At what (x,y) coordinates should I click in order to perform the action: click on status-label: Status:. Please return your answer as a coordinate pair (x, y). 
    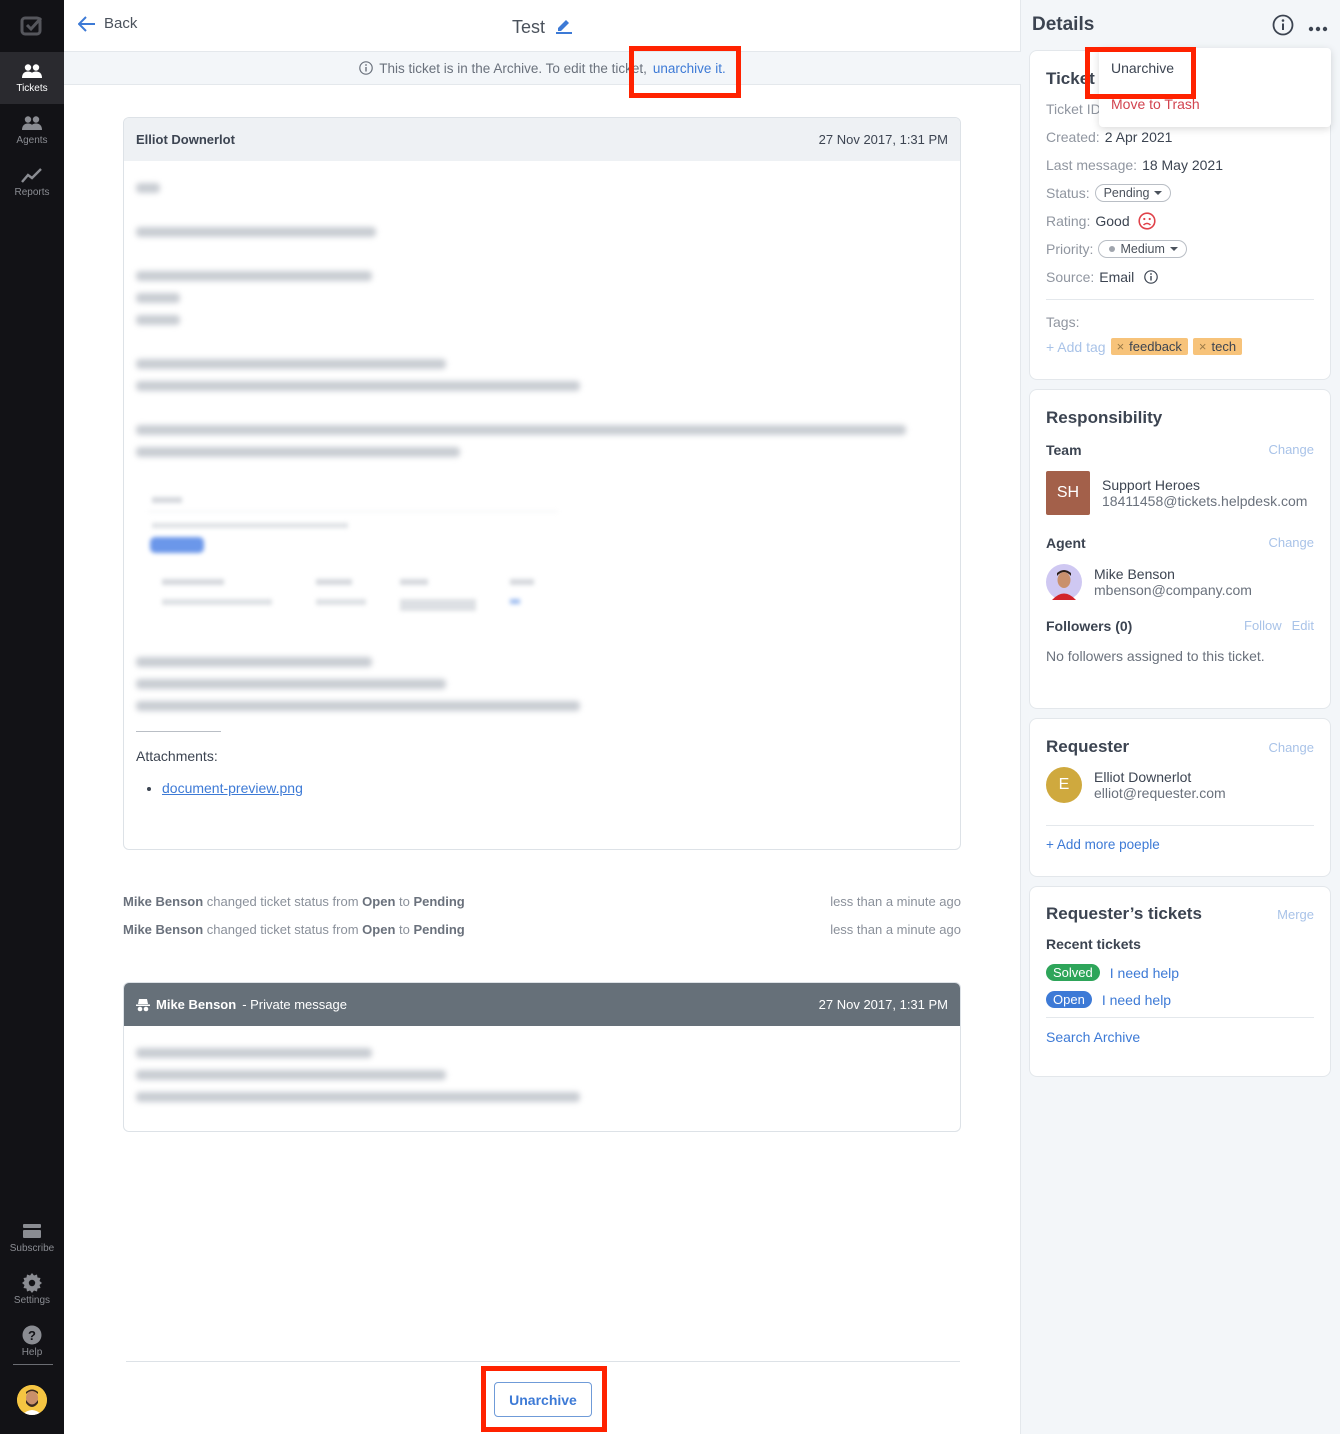
    Looking at the image, I should click on (1068, 193).